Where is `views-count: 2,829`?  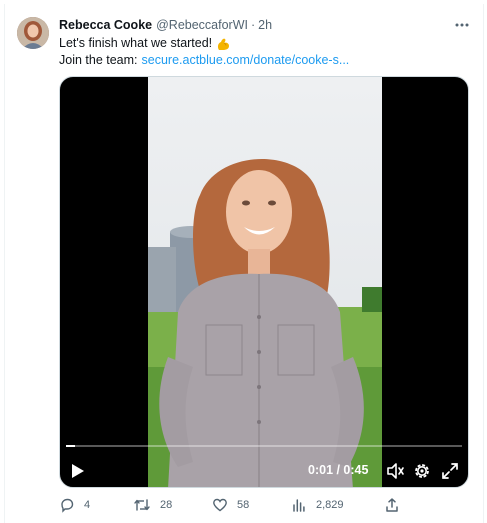 views-count: 2,829 is located at coordinates (330, 505).